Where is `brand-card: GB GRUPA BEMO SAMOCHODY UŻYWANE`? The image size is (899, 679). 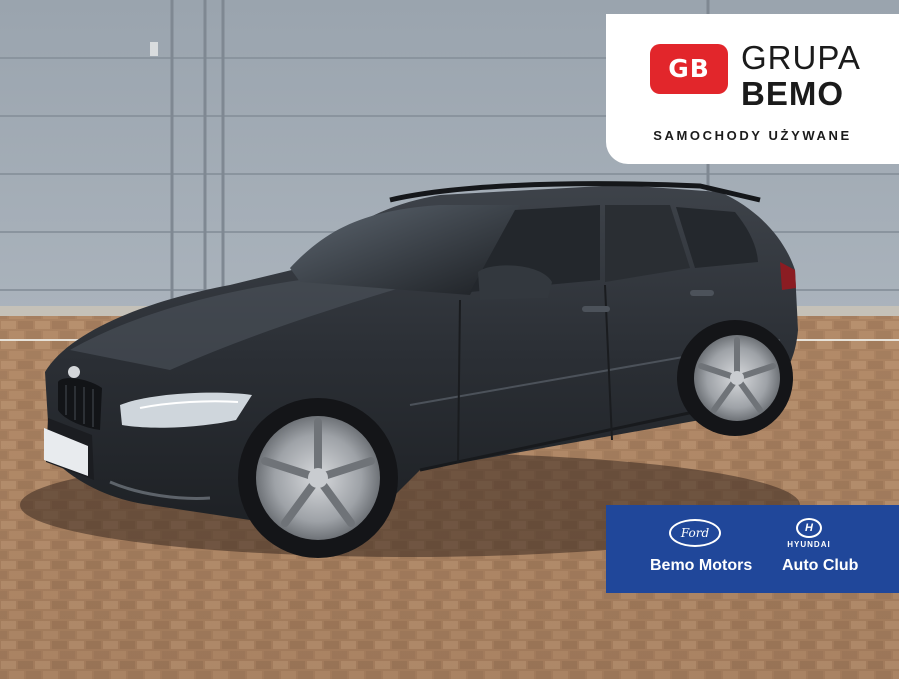 brand-card: GB GRUPA BEMO SAMOCHODY UŻYWANE is located at coordinates (752, 89).